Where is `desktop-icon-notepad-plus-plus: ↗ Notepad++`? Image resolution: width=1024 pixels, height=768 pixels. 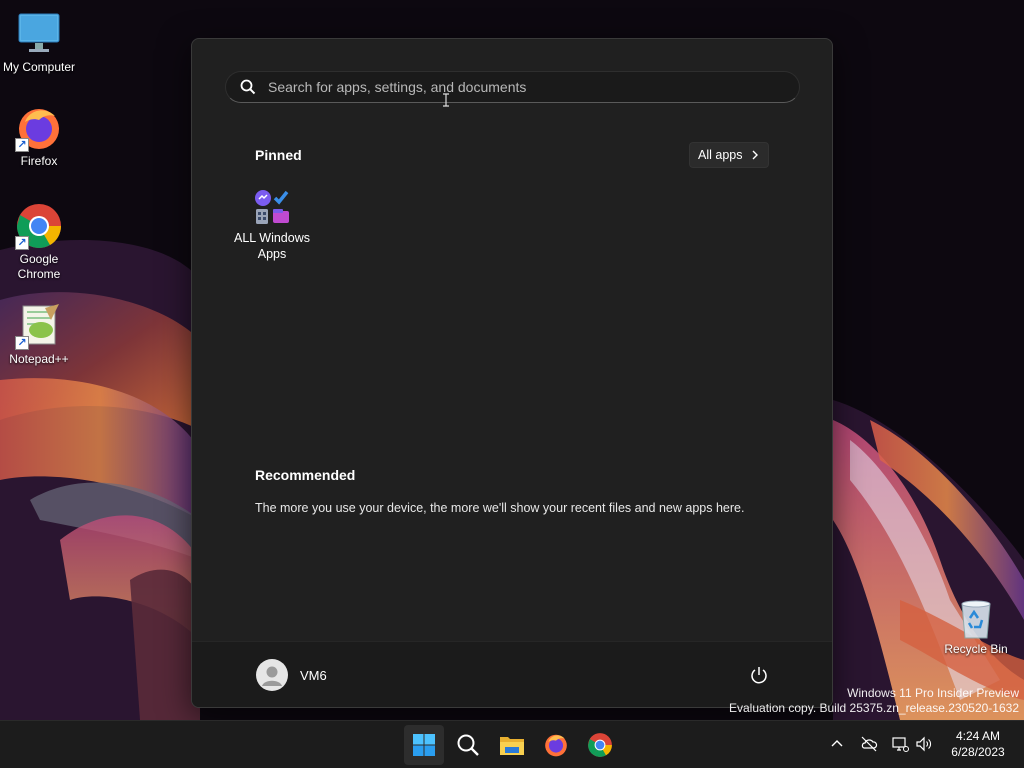 desktop-icon-notepad-plus-plus: ↗ Notepad++ is located at coordinates (39, 334).